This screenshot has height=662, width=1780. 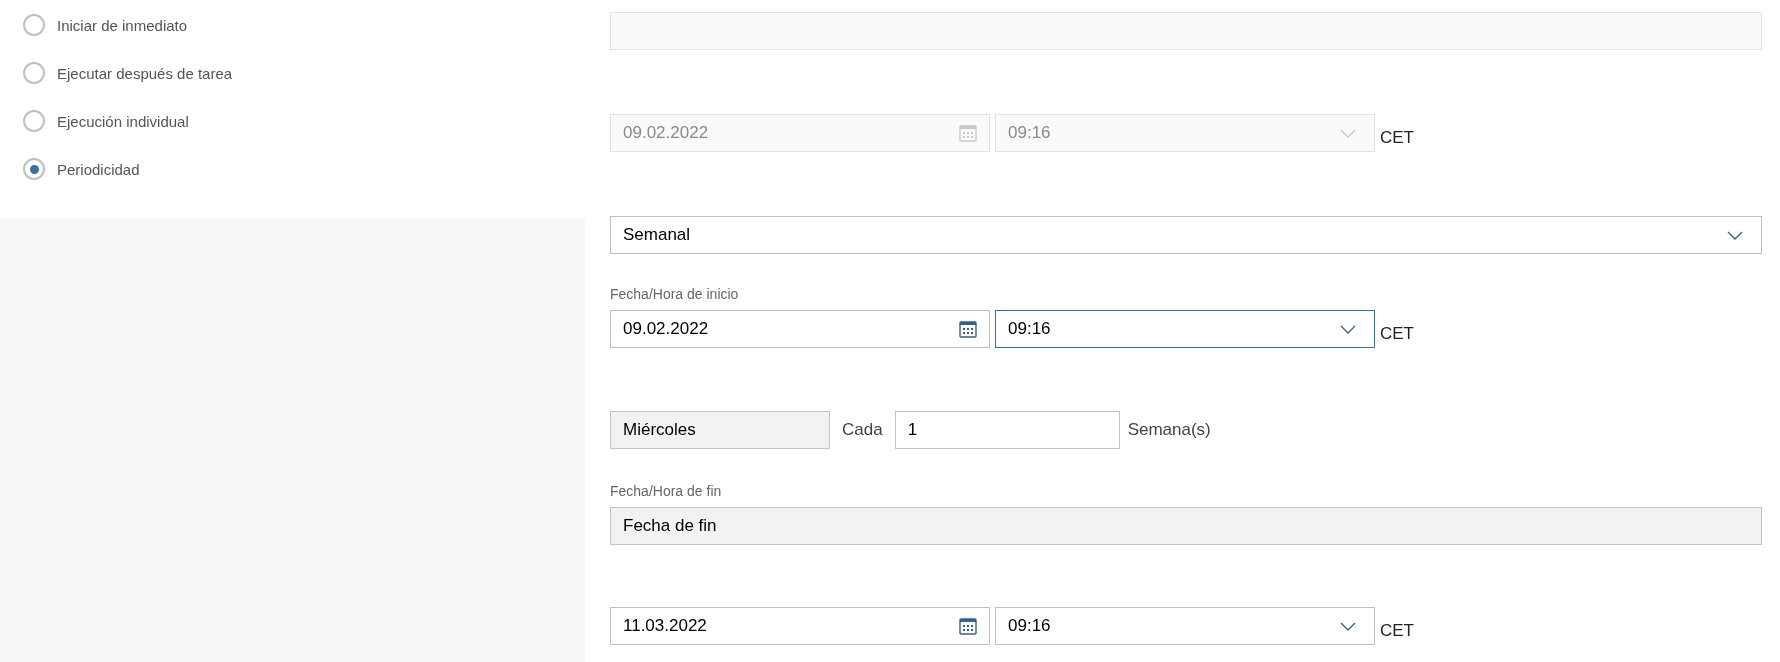 I want to click on radio-label: Iniciar de inmediato, so click(x=122, y=25).